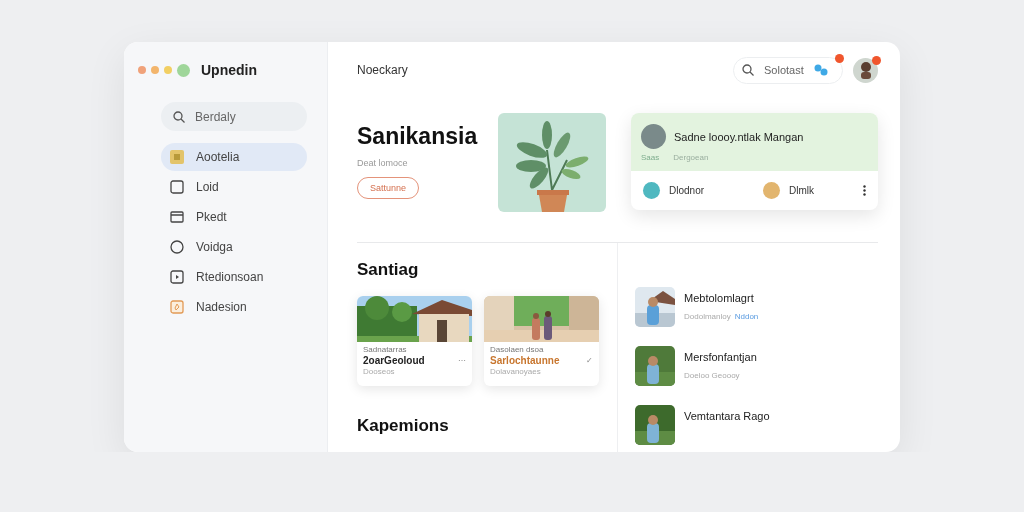 The width and height of the screenshot is (1024, 512). What do you see at coordinates (719, 298) in the screenshot?
I see `list-title: Mebtolomlagrt` at bounding box center [719, 298].